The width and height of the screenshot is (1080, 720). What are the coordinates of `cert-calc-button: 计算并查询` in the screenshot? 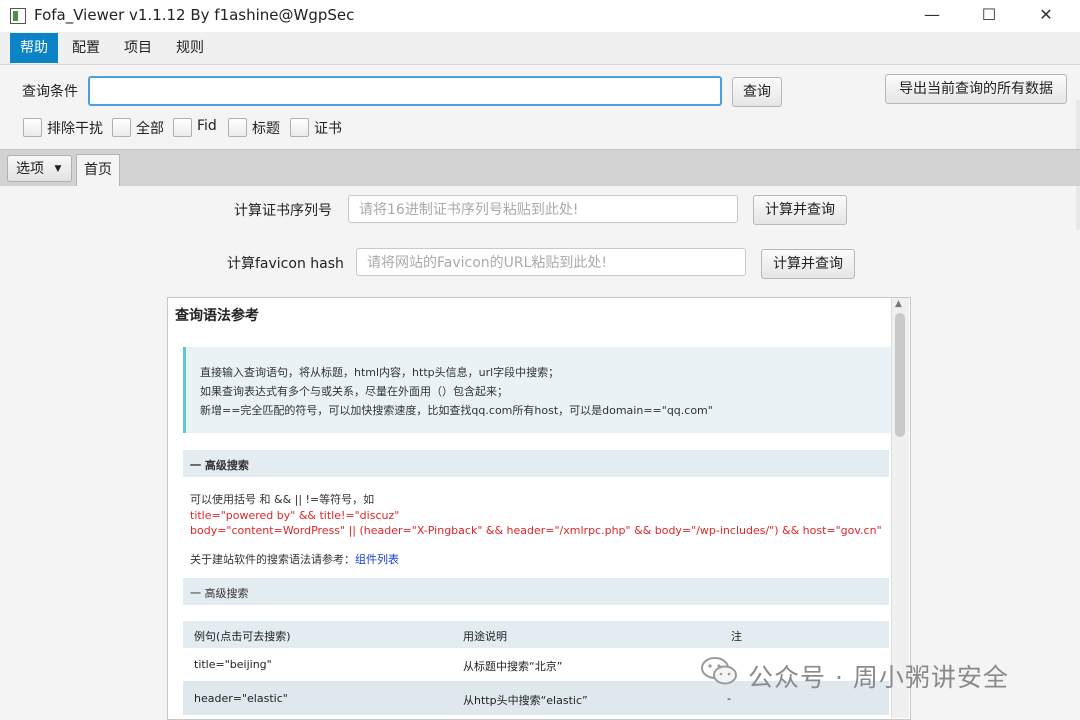 It's located at (800, 210).